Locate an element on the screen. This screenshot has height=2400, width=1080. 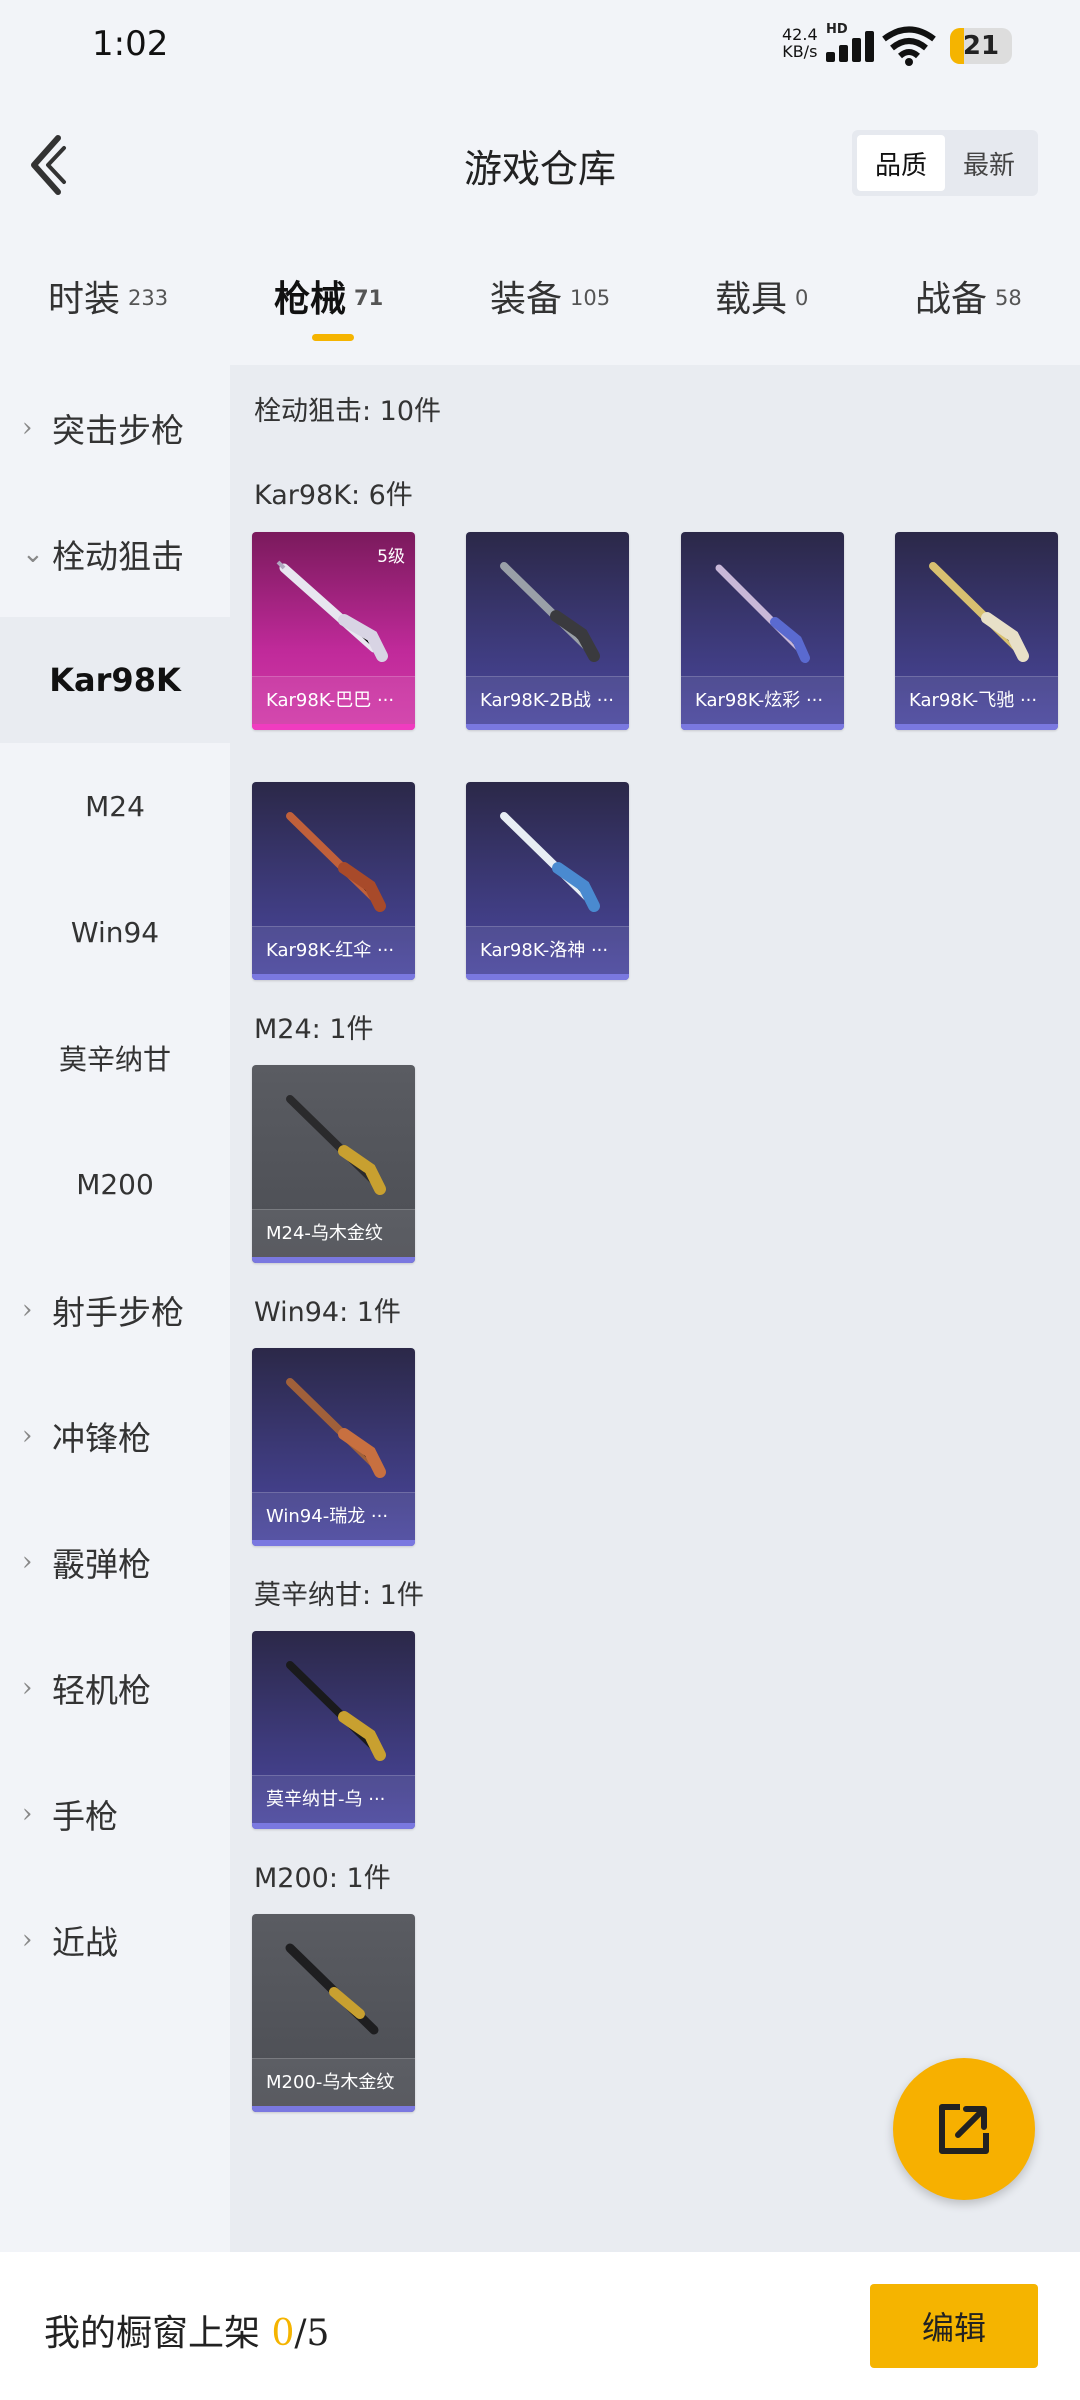
sidebar-item-dmr: › 射手步枪 is located at coordinates (115, 1310).